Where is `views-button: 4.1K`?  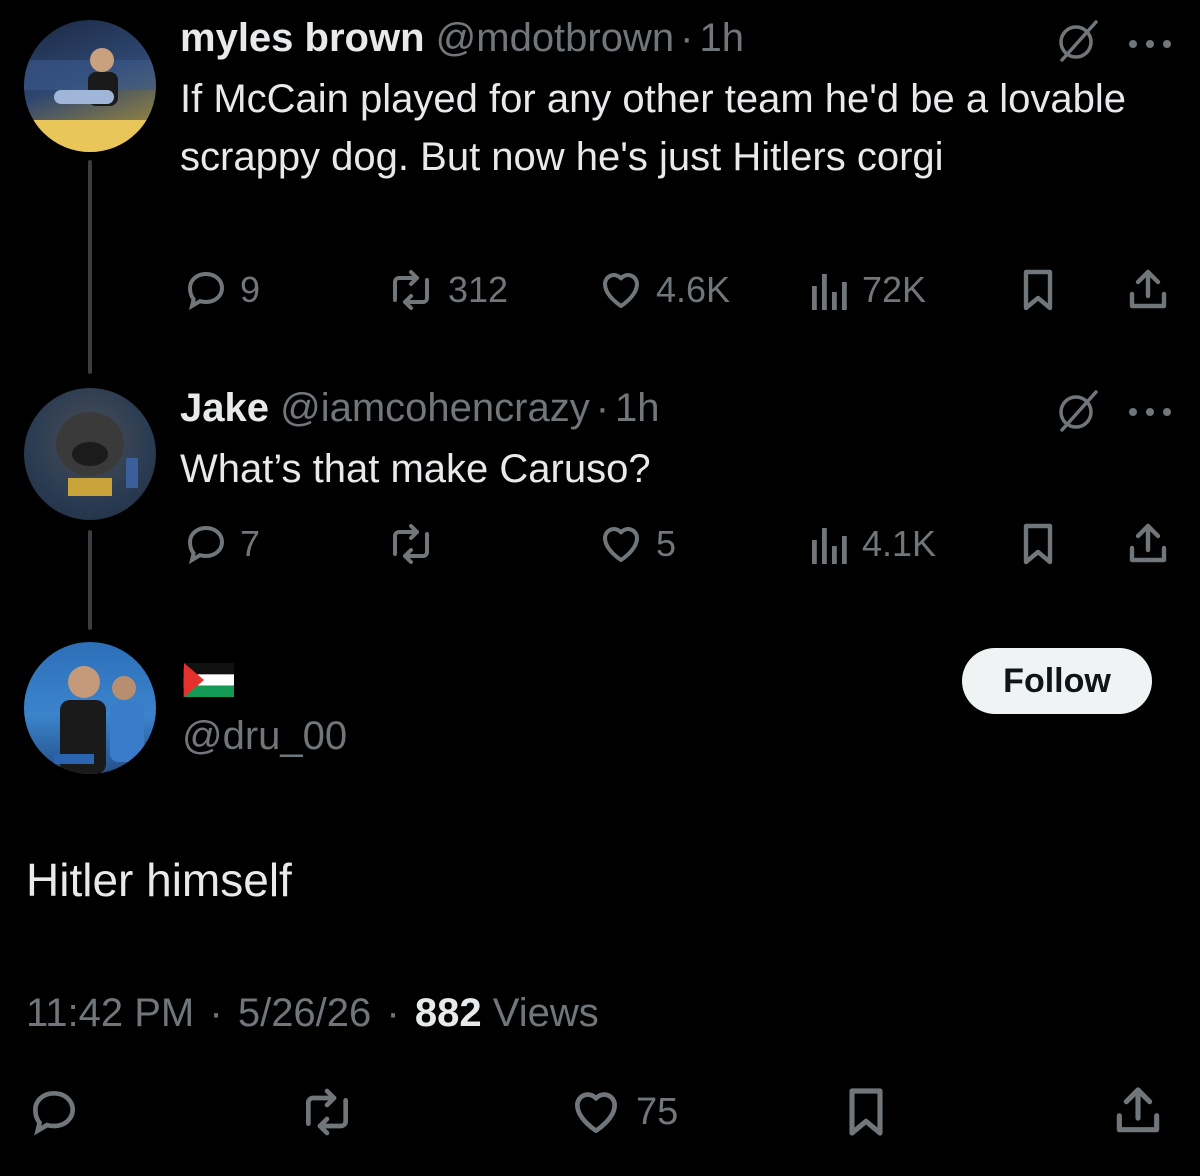
views-button: 4.1K is located at coordinates (872, 544).